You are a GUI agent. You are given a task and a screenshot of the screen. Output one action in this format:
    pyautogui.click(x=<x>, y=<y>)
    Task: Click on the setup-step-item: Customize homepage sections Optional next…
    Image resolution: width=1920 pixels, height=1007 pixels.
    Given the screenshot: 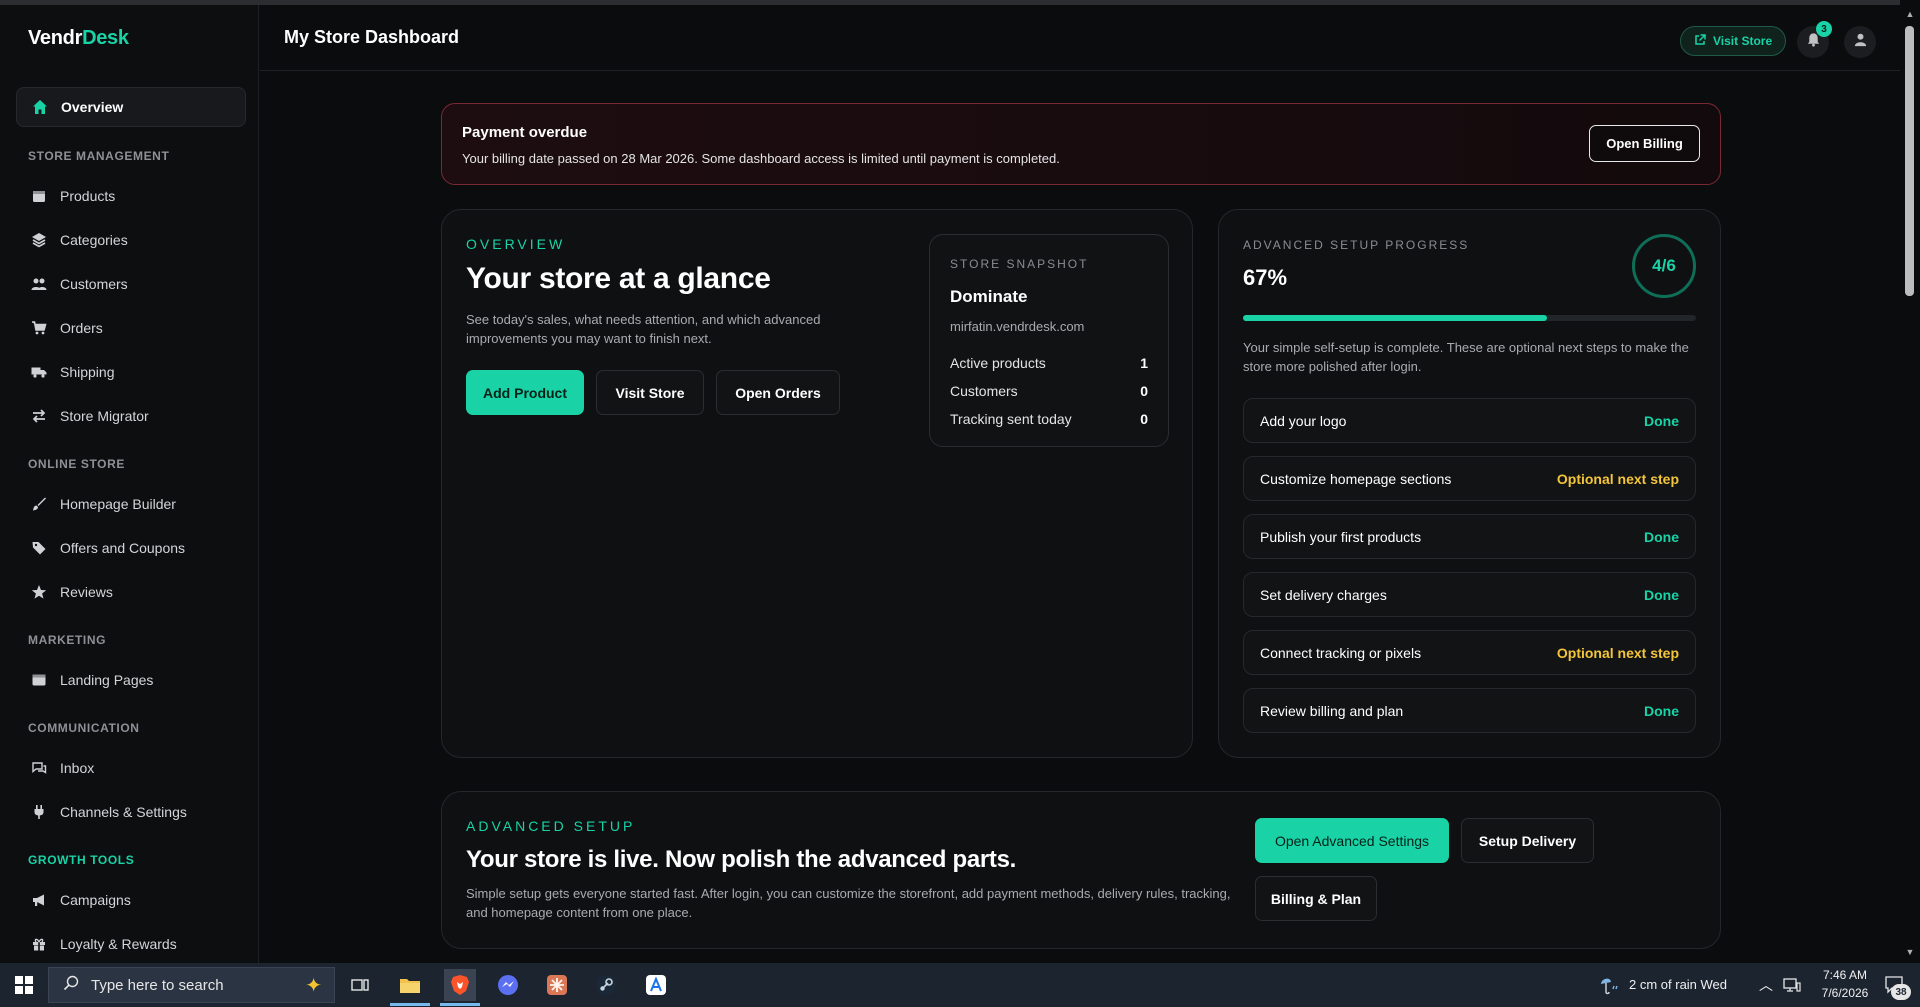 What is the action you would take?
    pyautogui.click(x=1469, y=478)
    